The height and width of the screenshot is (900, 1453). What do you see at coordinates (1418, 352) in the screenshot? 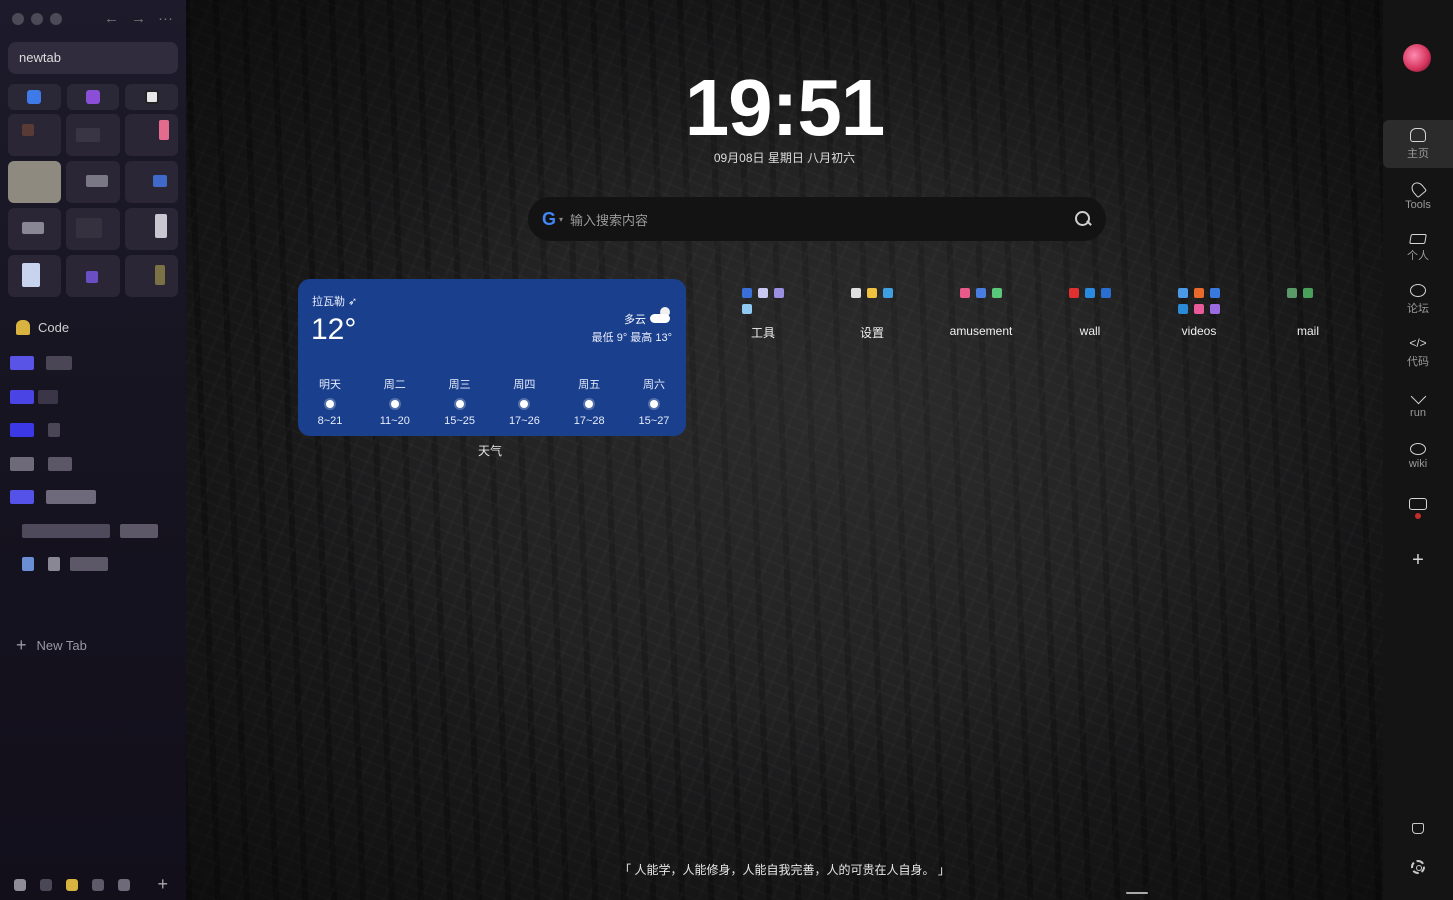
I see `rail-item-code: </> 代码` at bounding box center [1418, 352].